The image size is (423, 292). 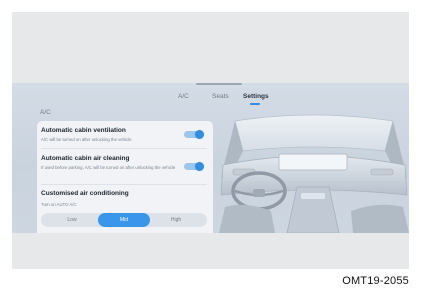 I want to click on section-title: A/C, so click(x=45, y=112).